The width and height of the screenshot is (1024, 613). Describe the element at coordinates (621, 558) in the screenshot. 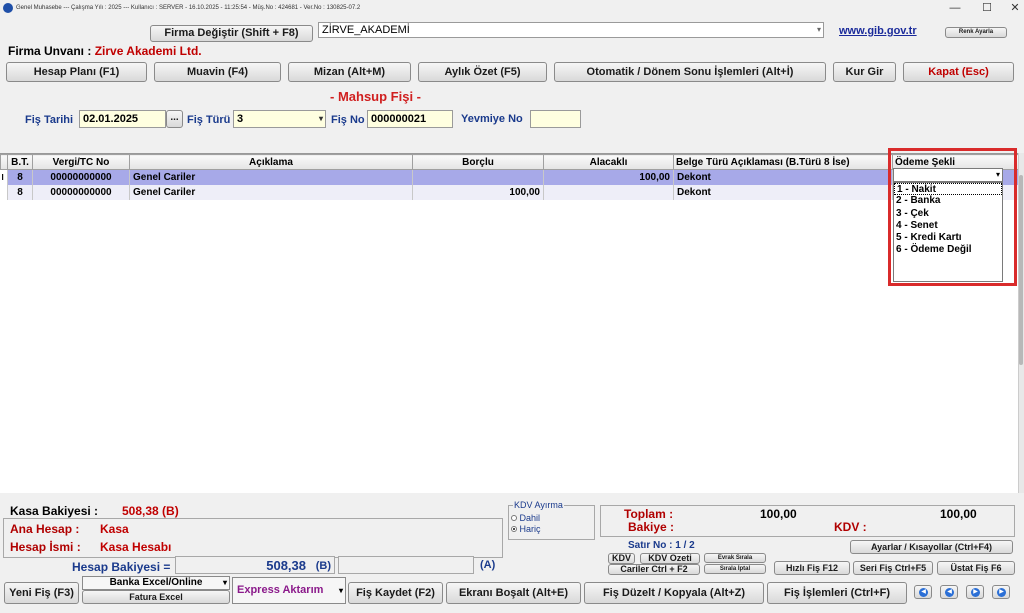

I see `kdv-button: KDV` at that location.